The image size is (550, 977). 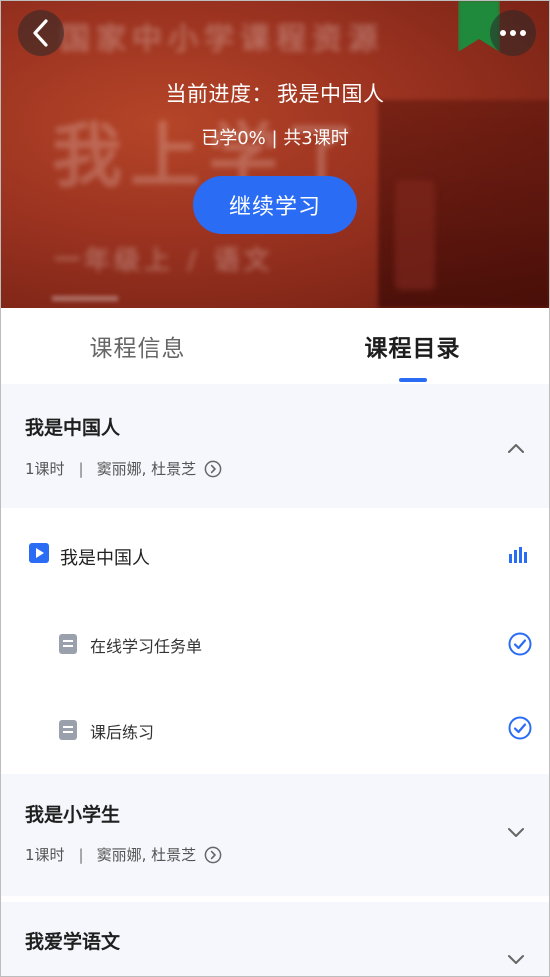 What do you see at coordinates (275, 205) in the screenshot?
I see `continue-learning-button: 继续学习` at bounding box center [275, 205].